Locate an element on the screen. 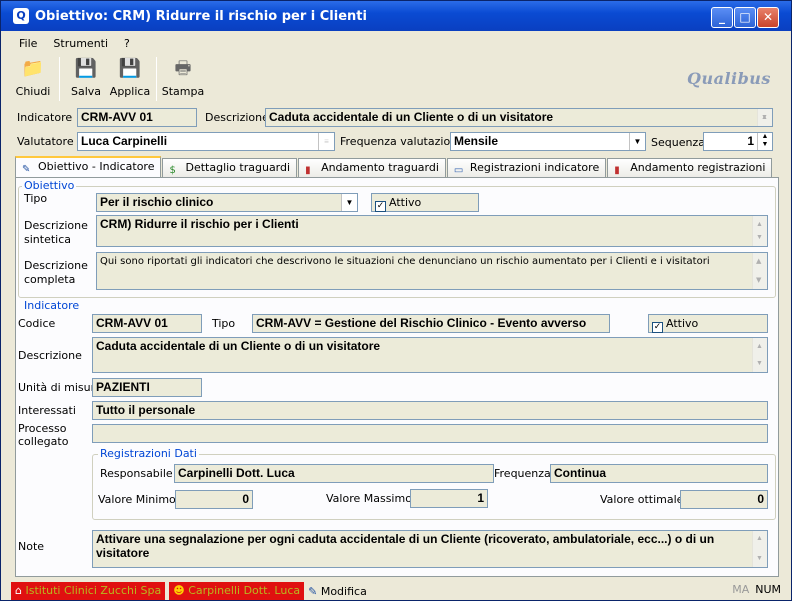  save-button: 💾 Salva is located at coordinates (86, 80).